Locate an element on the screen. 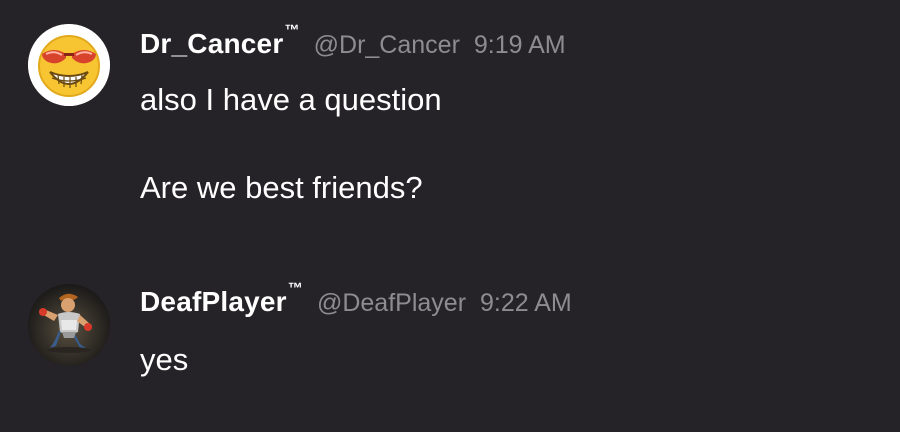 The height and width of the screenshot is (432, 900). message-text: yes is located at coordinates (164, 359).